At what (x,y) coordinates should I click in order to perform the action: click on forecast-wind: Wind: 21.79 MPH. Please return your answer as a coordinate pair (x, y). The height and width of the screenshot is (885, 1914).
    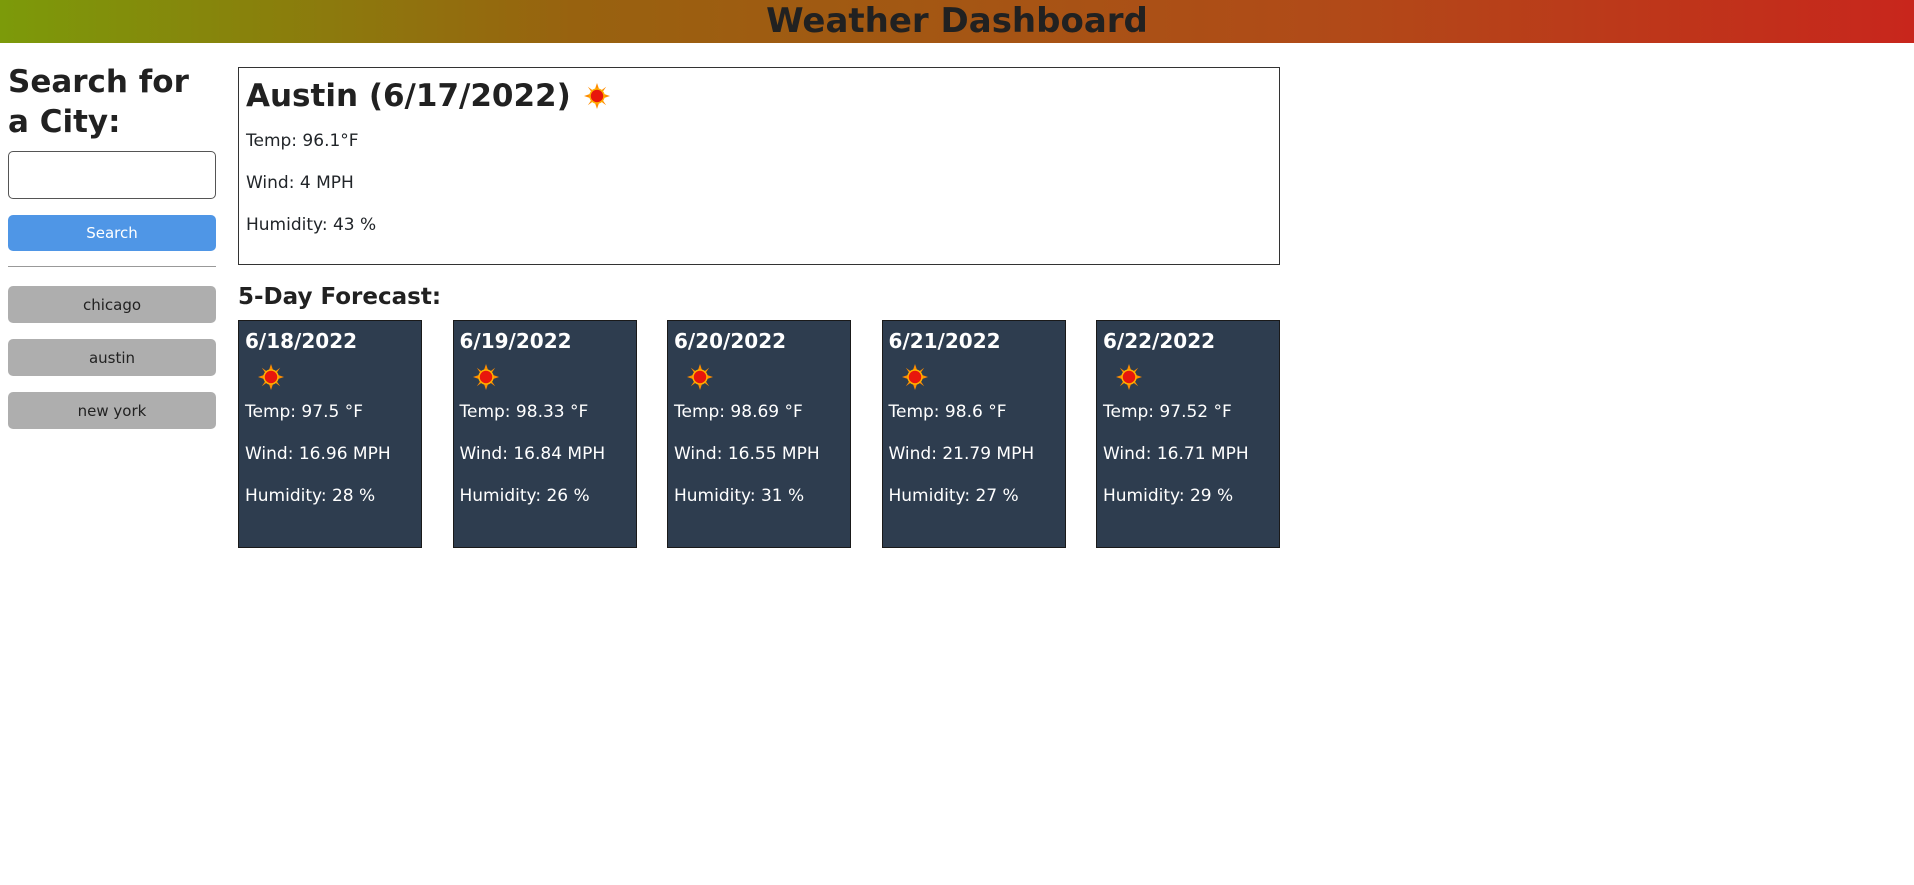
    Looking at the image, I should click on (961, 454).